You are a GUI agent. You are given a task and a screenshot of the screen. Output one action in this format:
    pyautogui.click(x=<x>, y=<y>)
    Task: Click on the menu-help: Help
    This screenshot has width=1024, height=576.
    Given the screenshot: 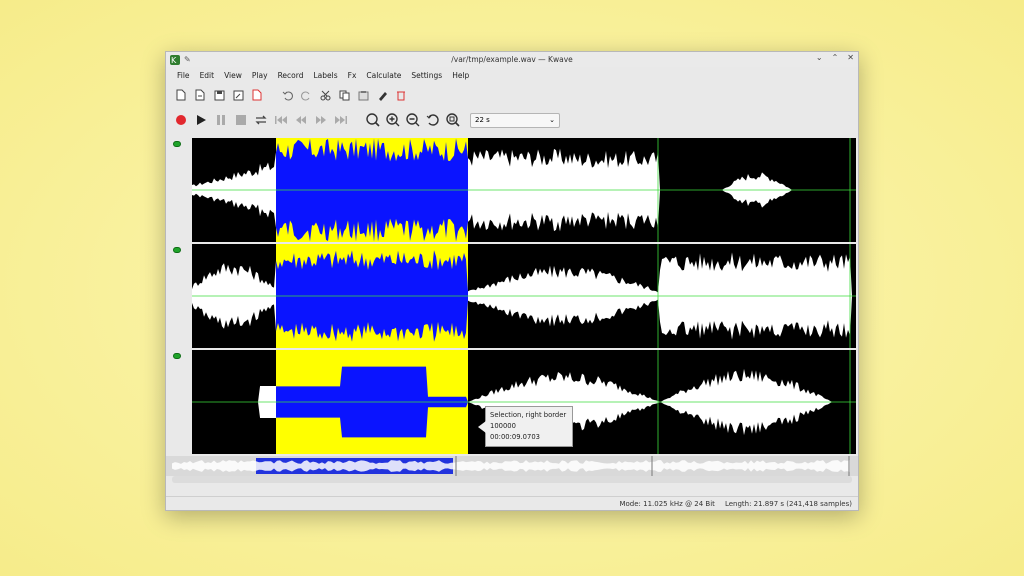 What is the action you would take?
    pyautogui.click(x=460, y=75)
    